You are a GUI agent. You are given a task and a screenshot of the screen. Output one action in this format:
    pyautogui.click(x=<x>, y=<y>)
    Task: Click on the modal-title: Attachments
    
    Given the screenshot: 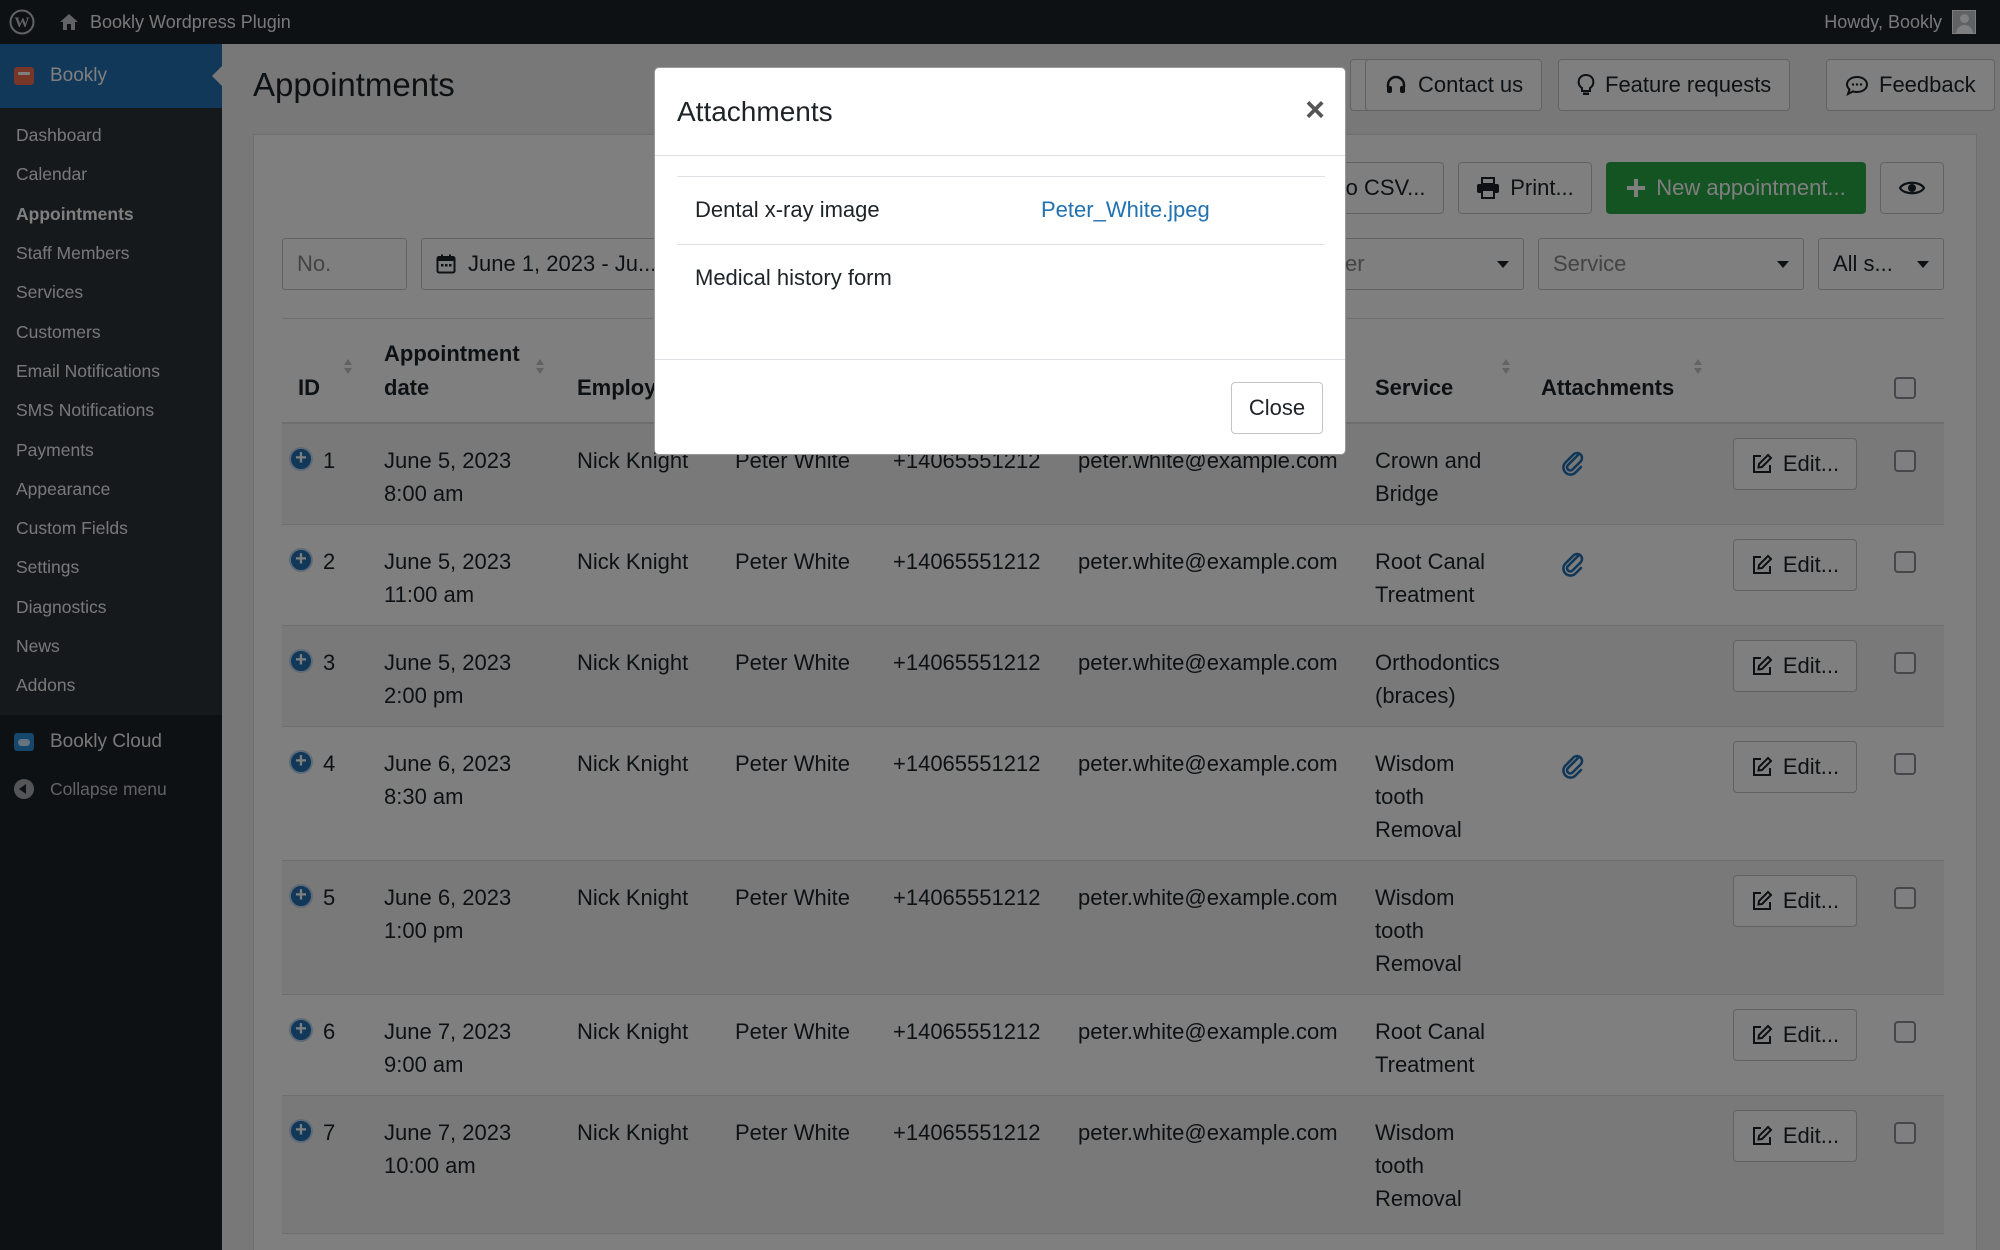 What is the action you would take?
    pyautogui.click(x=755, y=111)
    